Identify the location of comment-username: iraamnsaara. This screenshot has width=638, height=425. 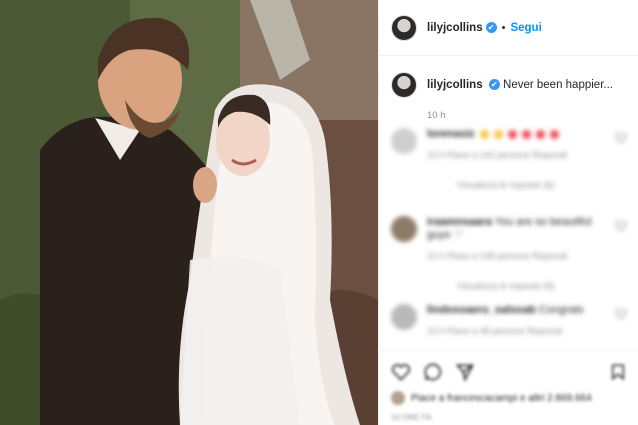
(459, 222).